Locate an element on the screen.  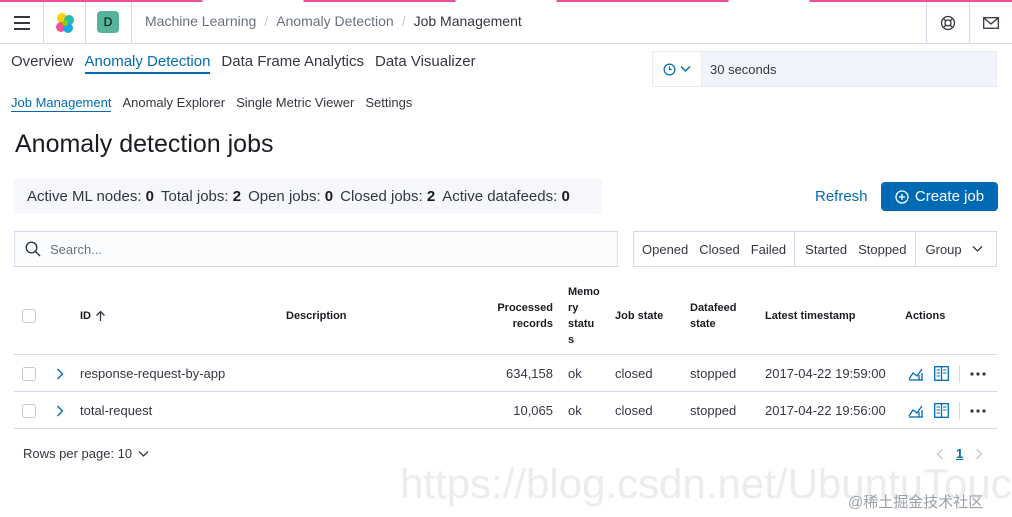
processed-records: 634,158 is located at coordinates (529, 373).